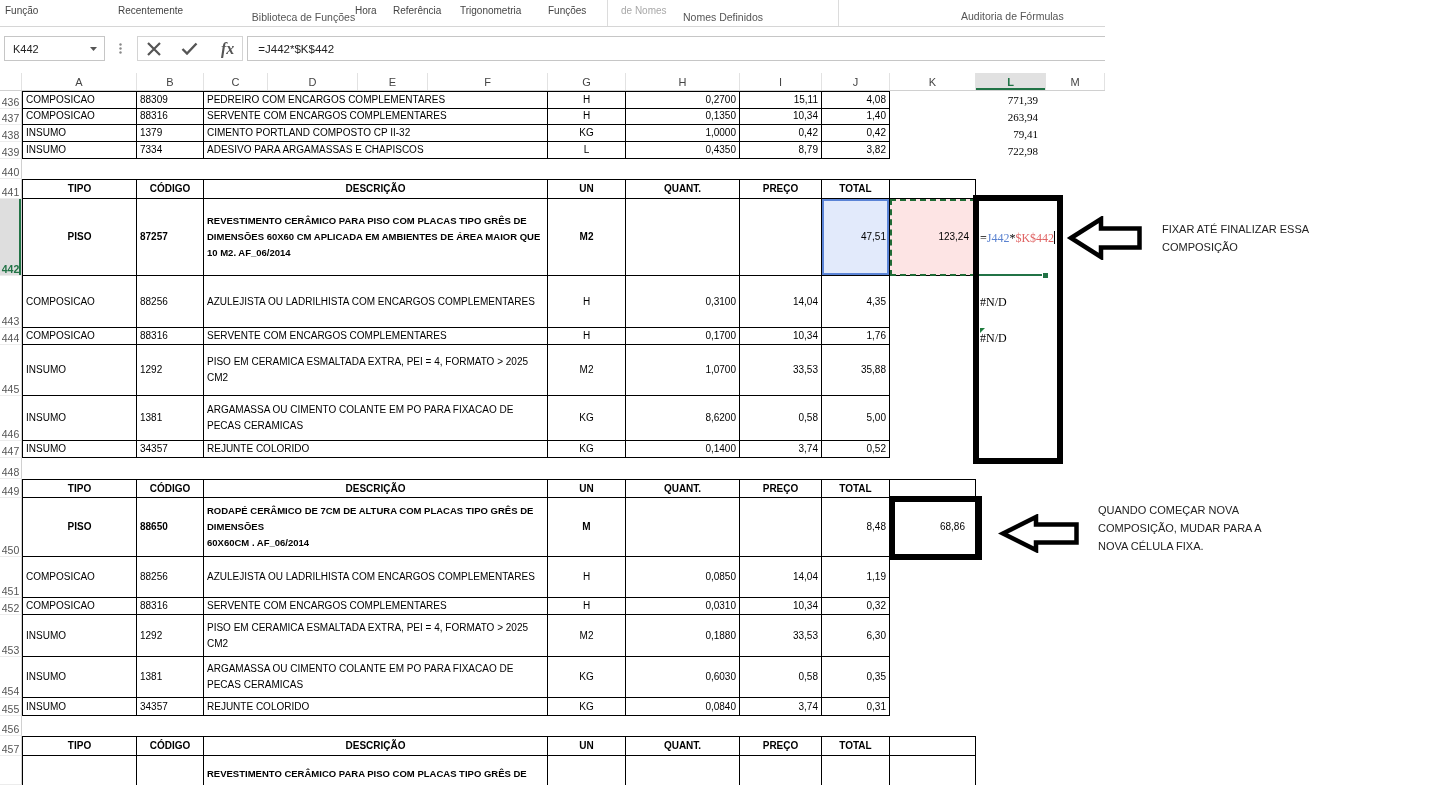 Image resolution: width=1448 pixels, height=785 pixels. Describe the element at coordinates (22, 10) in the screenshot. I see `ribbon-command: Função` at that location.